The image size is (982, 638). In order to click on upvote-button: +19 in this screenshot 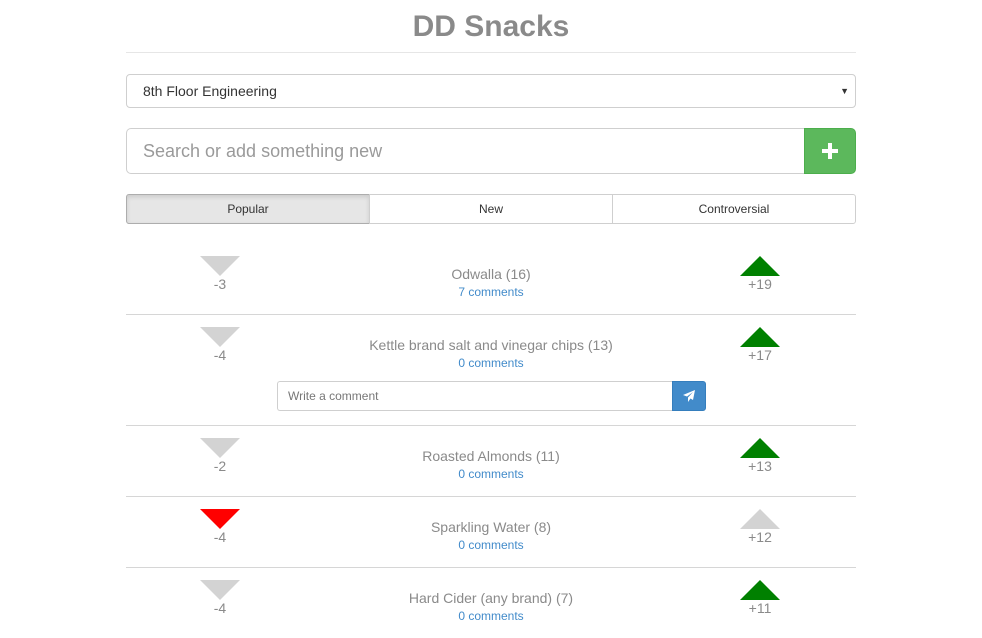, I will do `click(760, 274)`.